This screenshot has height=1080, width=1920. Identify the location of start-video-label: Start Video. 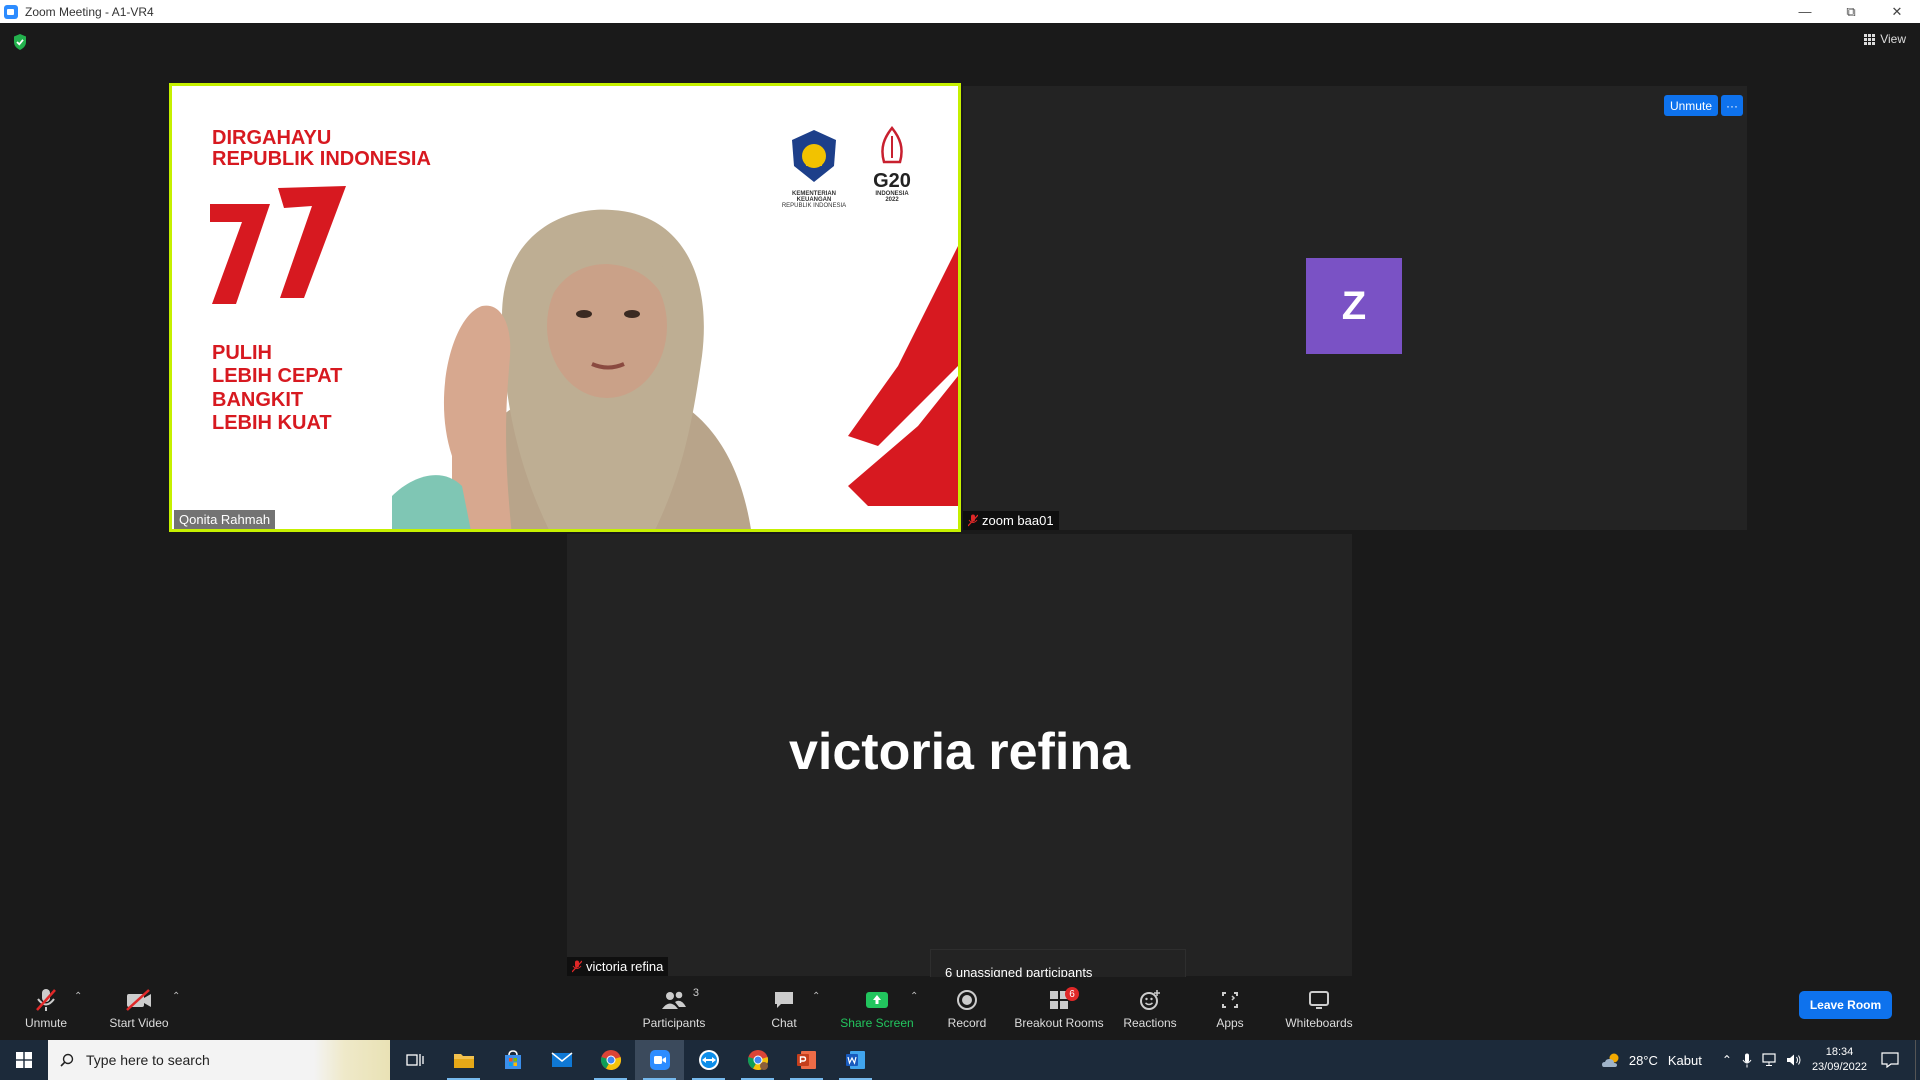
(139, 1023).